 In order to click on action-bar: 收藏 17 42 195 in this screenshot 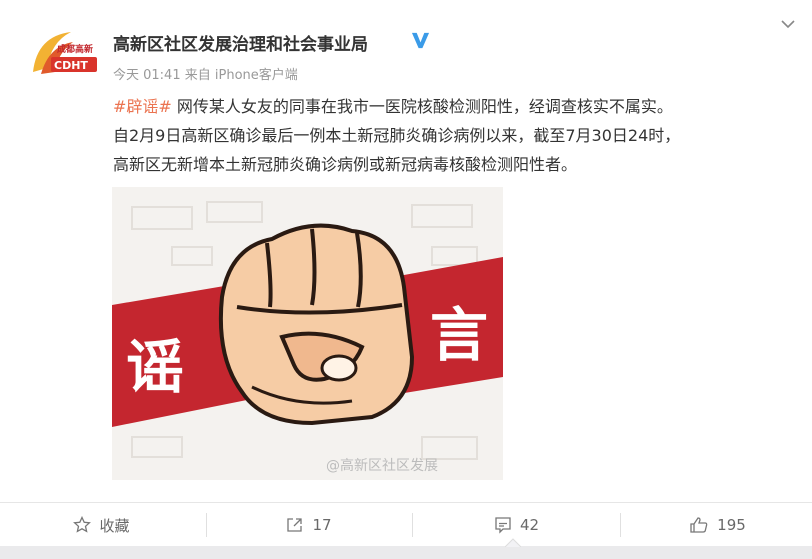, I will do `click(406, 524)`.